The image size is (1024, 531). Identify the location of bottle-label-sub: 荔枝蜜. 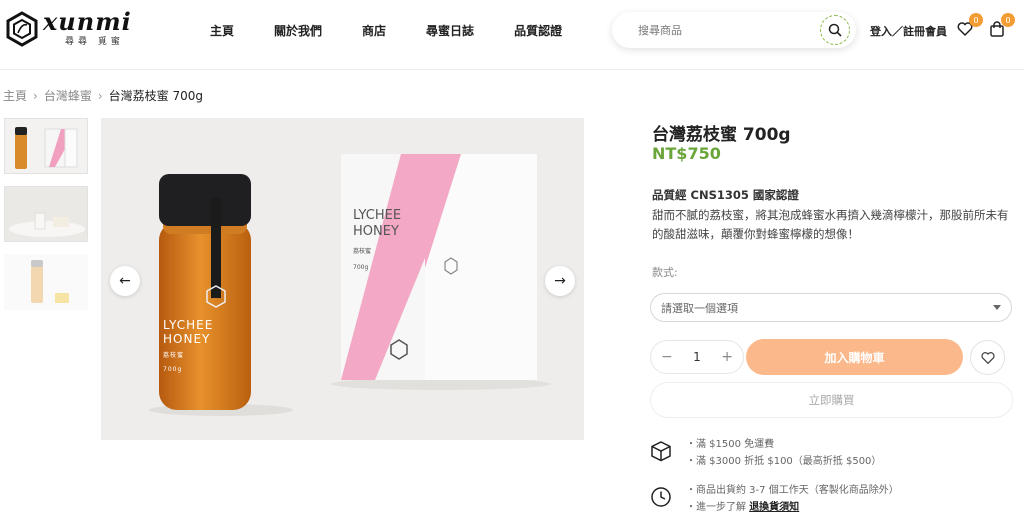
(174, 355).